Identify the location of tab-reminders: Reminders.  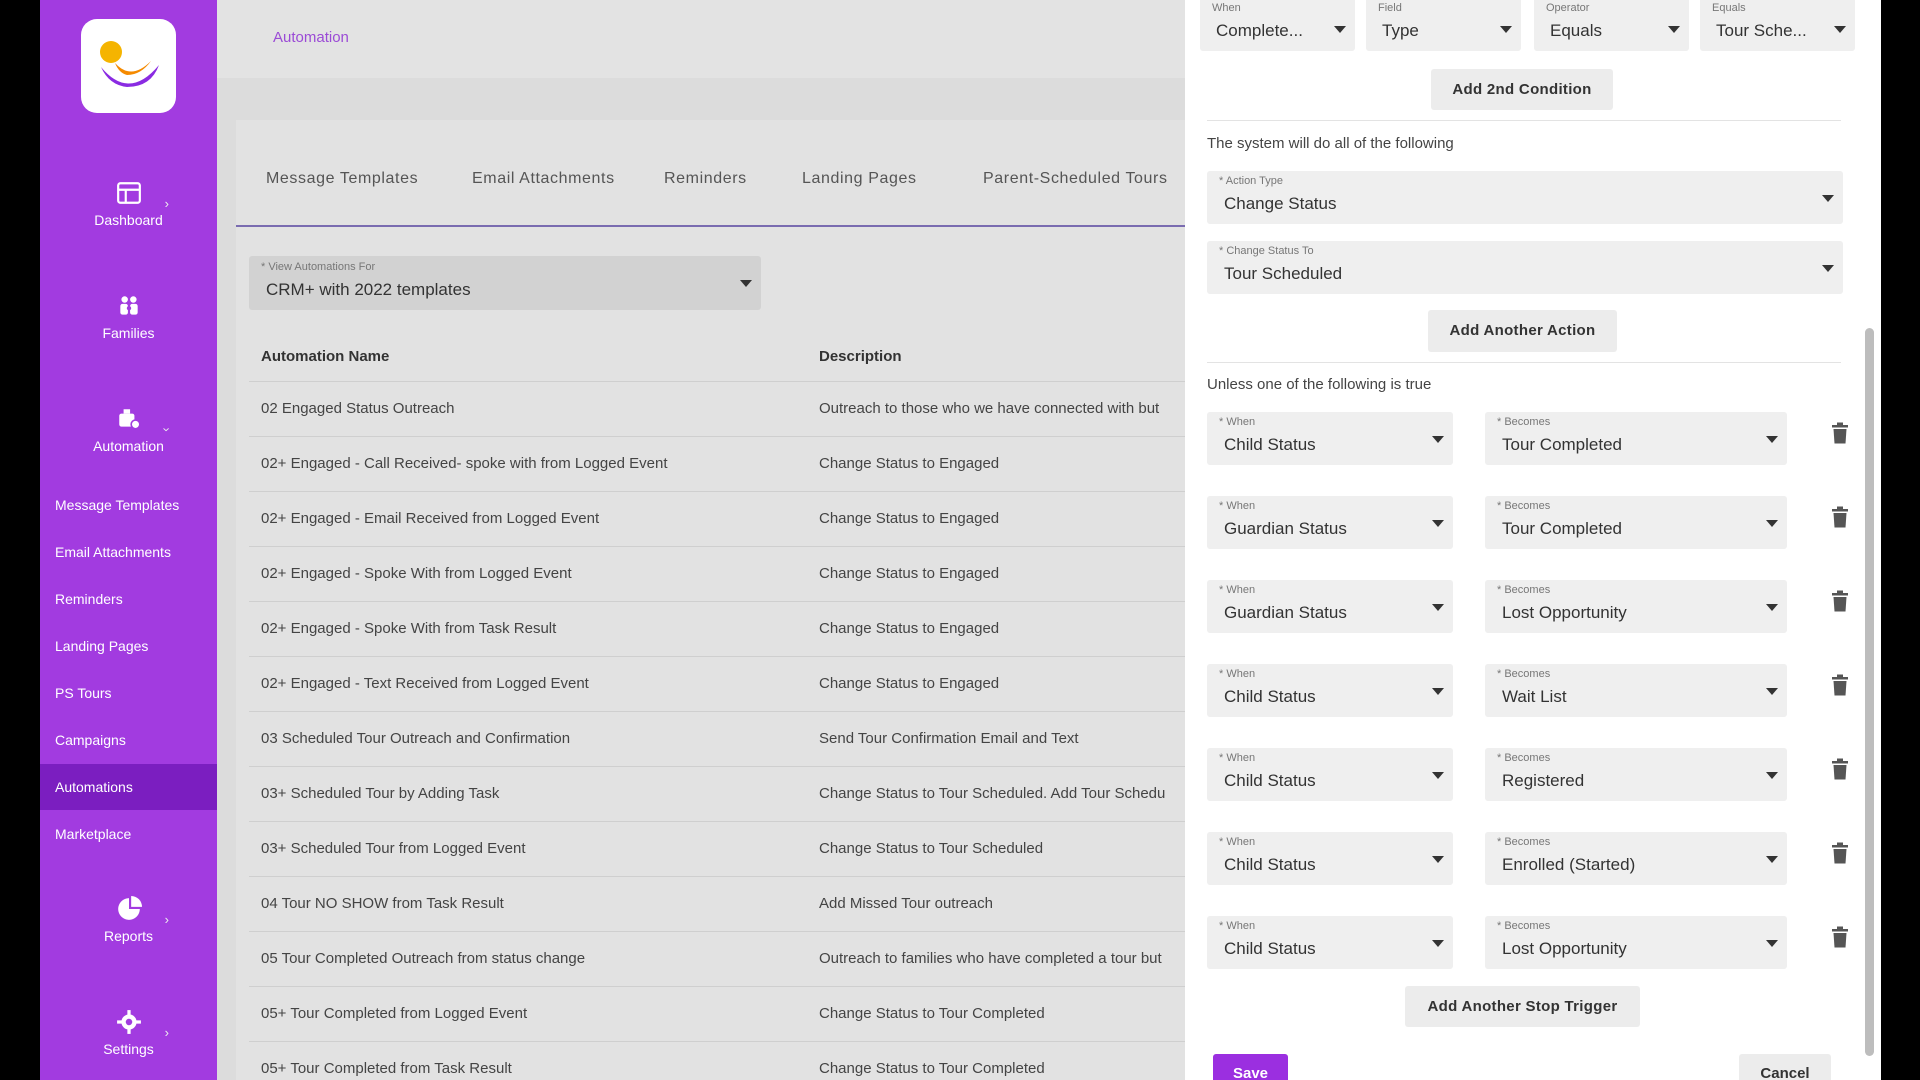
(705, 179).